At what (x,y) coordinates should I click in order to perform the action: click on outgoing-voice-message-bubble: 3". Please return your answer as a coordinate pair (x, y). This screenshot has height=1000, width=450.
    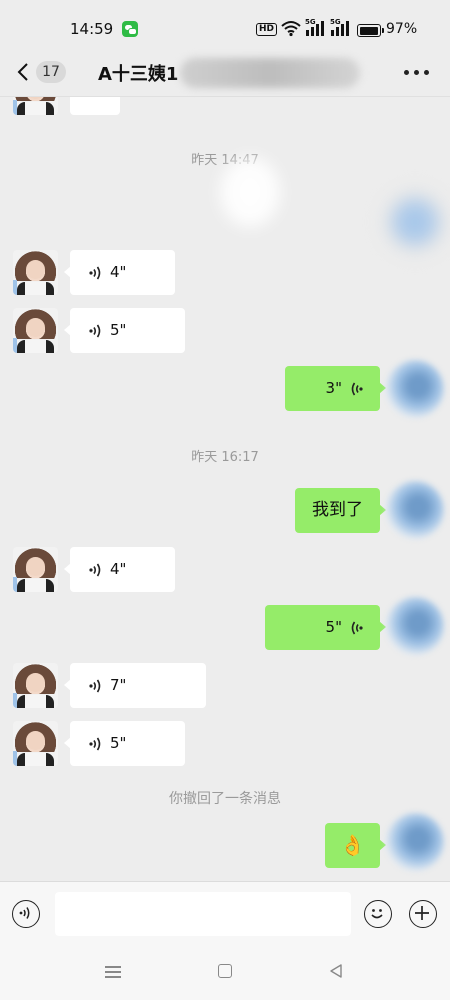
    Looking at the image, I should click on (335, 388).